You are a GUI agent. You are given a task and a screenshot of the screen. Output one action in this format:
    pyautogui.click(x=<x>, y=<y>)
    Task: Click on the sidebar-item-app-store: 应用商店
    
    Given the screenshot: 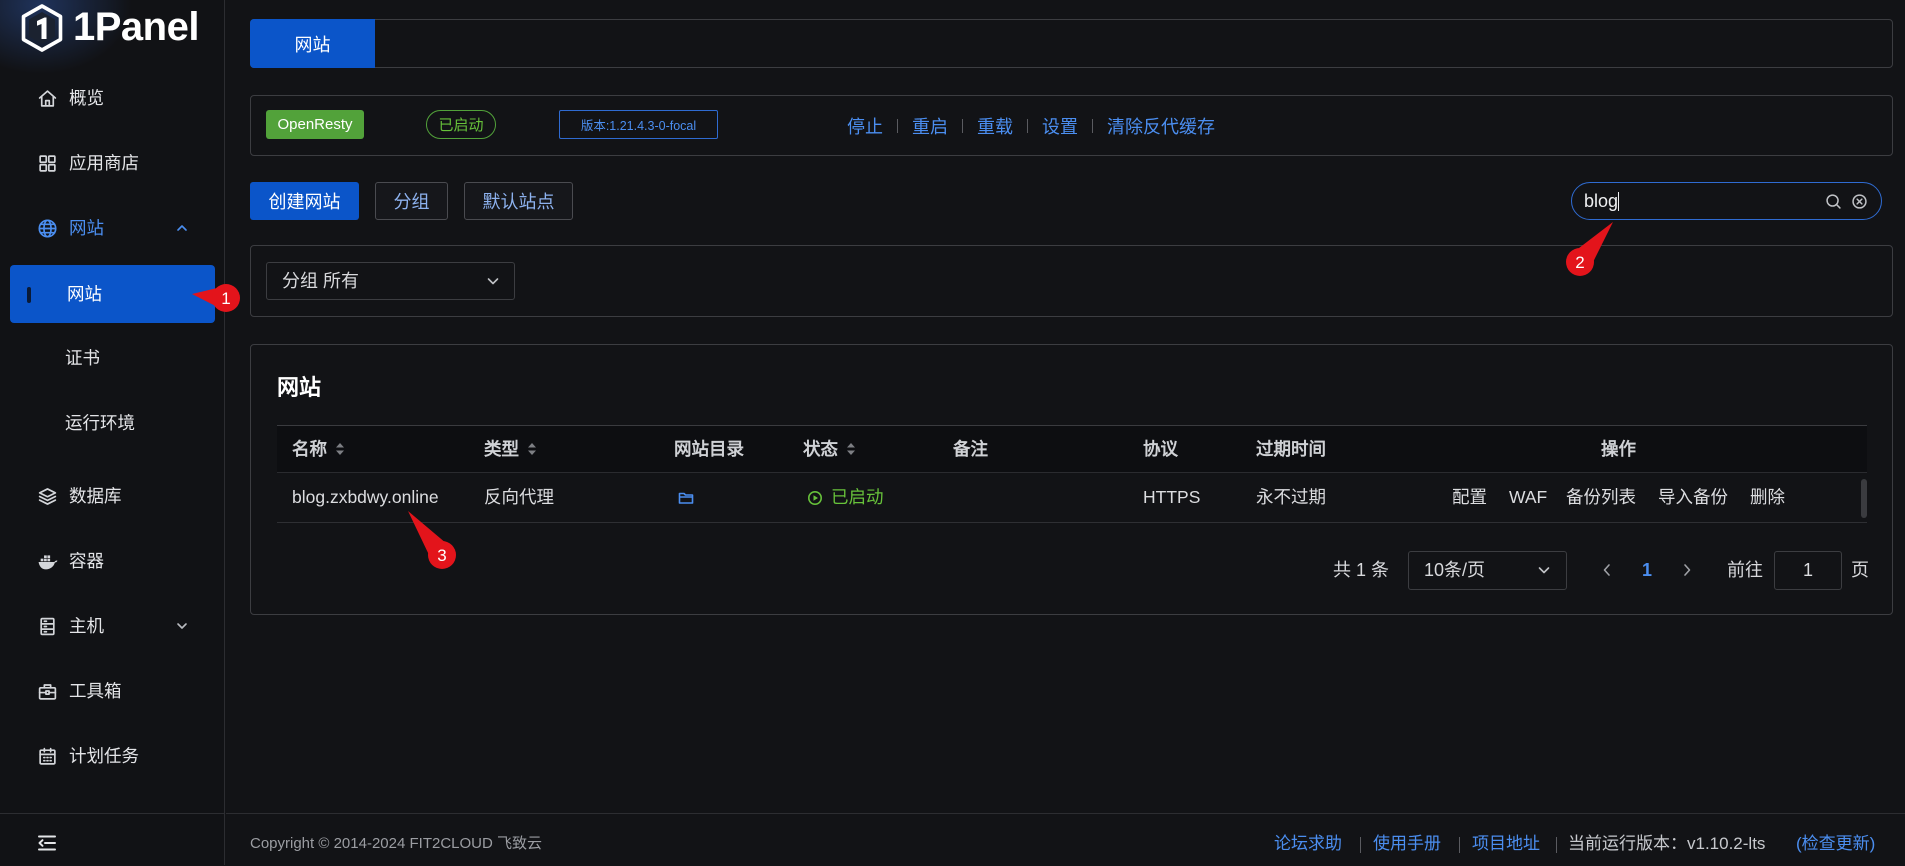 What is the action you would take?
    pyautogui.click(x=112, y=163)
    